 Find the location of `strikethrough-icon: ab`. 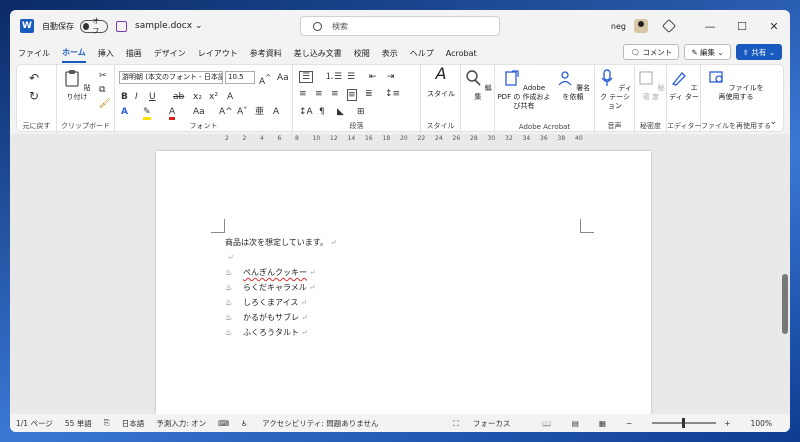

strikethrough-icon: ab is located at coordinates (178, 97).